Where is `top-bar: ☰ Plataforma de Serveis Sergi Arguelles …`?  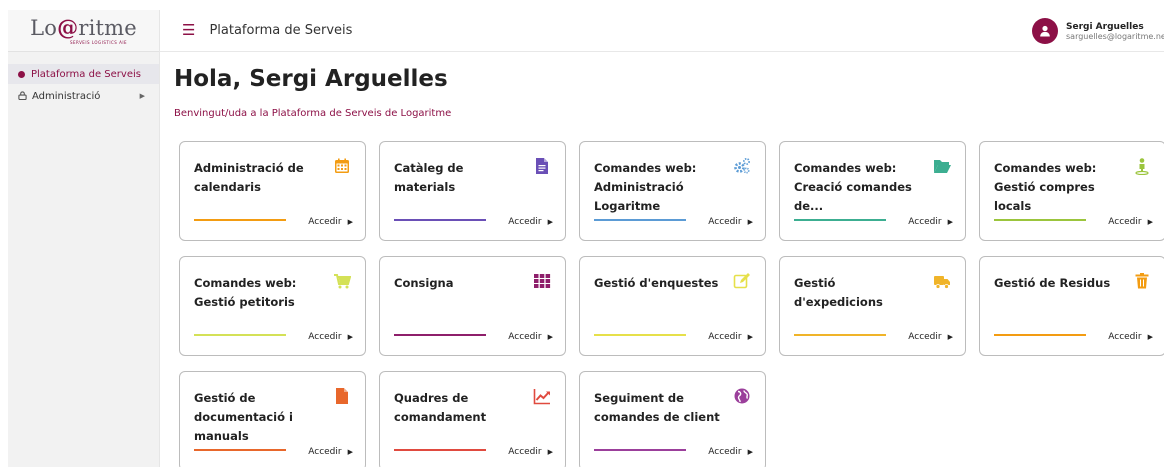 top-bar: ☰ Plataforma de Serveis Sergi Arguelles … is located at coordinates (662, 31).